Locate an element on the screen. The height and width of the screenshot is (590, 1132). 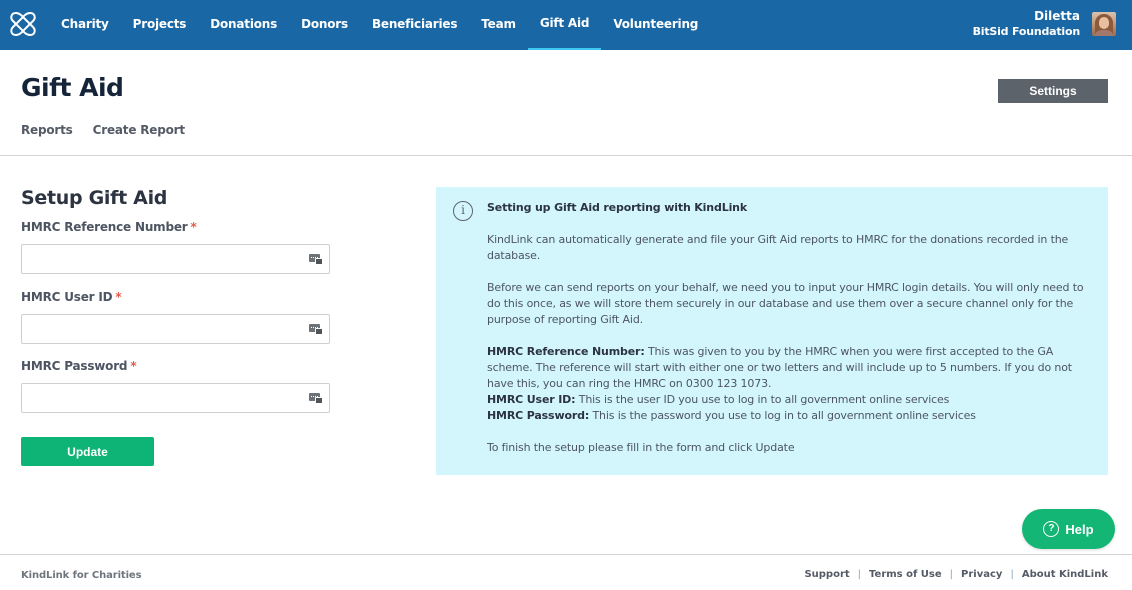
form-title: Setup Gift Aid is located at coordinates (94, 198).